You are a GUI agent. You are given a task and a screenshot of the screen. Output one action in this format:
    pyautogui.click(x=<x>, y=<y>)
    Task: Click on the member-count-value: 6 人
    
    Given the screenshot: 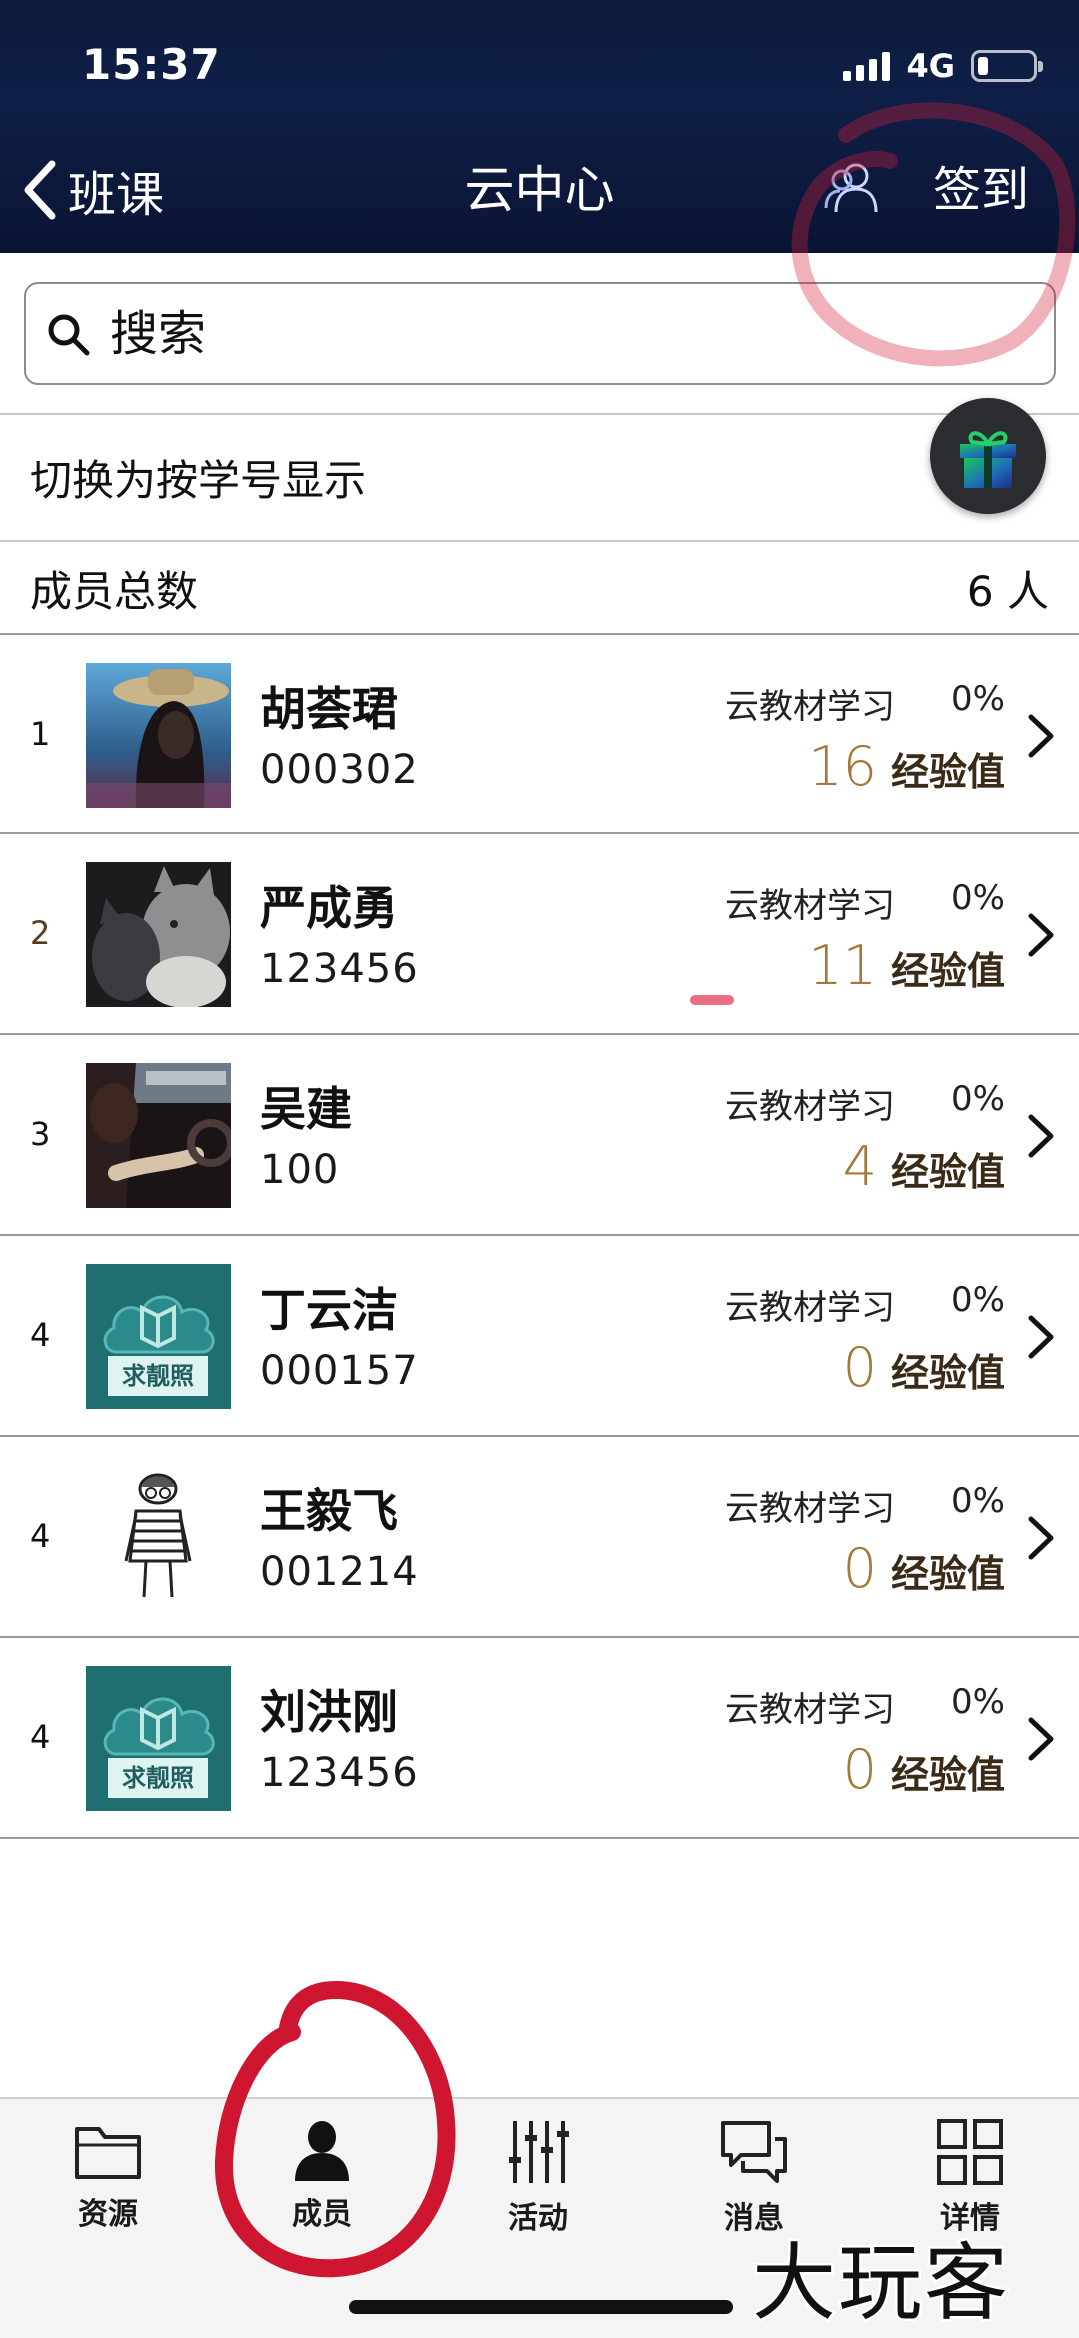 What is the action you would take?
    pyautogui.click(x=1007, y=591)
    